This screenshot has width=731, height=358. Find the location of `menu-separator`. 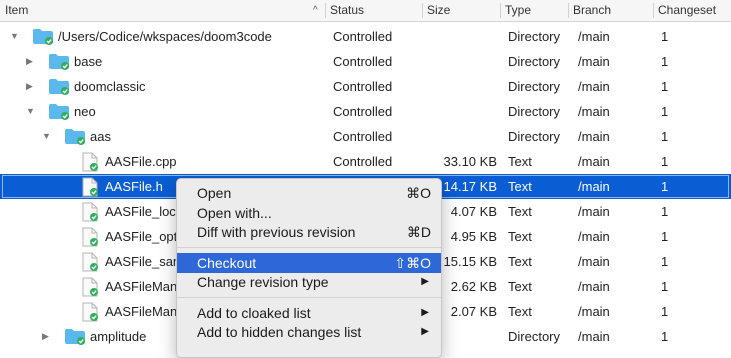

menu-separator is located at coordinates (309, 247).